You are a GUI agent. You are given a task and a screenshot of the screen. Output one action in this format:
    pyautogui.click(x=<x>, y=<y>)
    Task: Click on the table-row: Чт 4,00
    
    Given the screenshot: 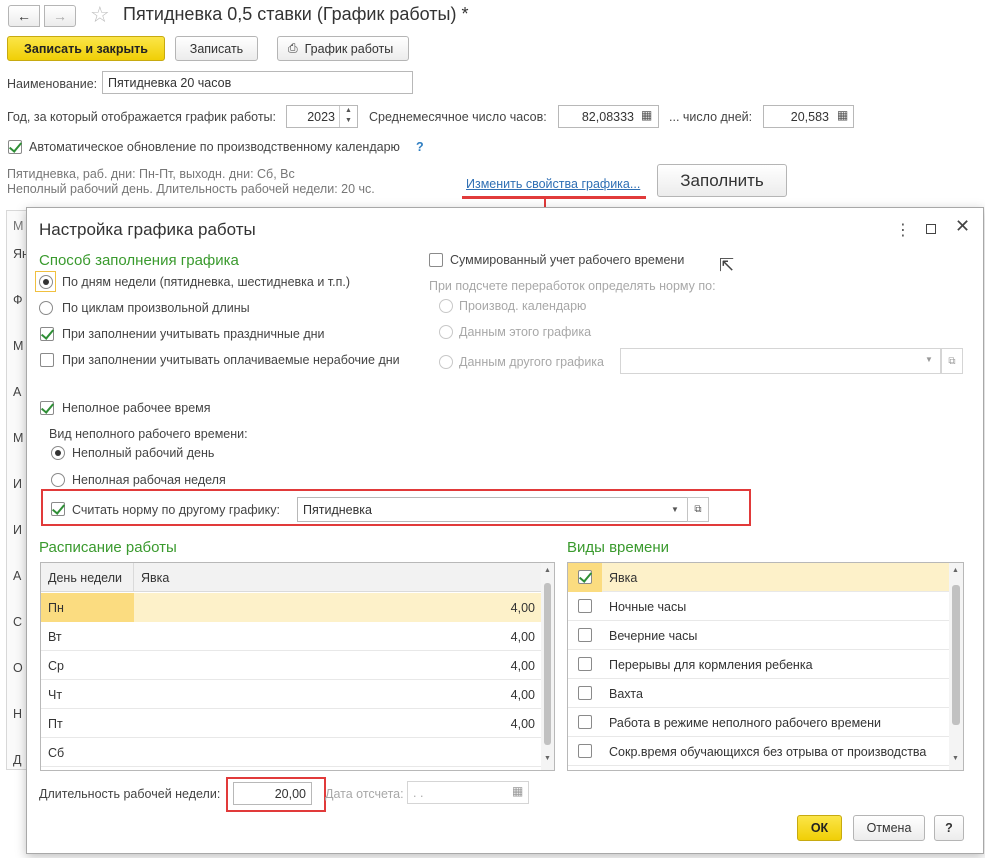 What is the action you would take?
    pyautogui.click(x=291, y=694)
    